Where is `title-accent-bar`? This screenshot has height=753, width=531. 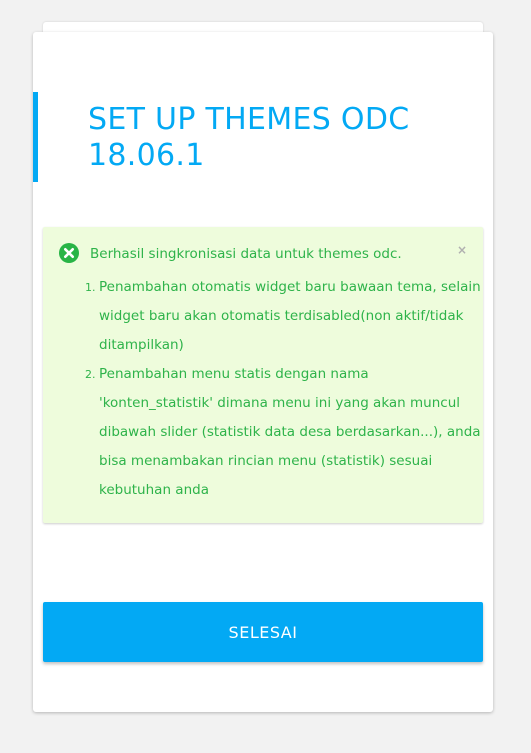 title-accent-bar is located at coordinates (35, 137).